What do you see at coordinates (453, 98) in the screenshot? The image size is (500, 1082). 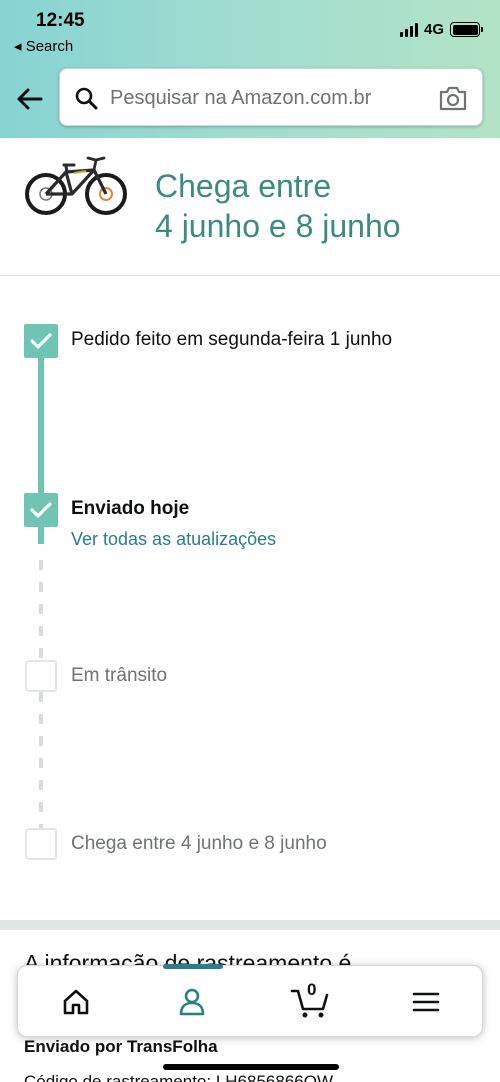 I see `camera-icon` at bounding box center [453, 98].